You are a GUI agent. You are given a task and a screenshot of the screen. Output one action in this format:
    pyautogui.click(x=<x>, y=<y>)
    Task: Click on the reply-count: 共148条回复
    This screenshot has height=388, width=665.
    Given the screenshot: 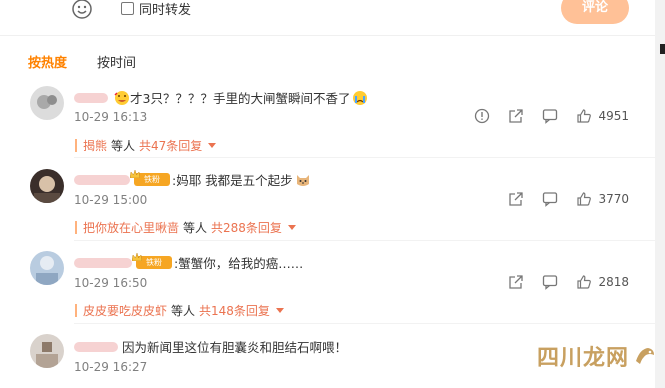 What is the action you would take?
    pyautogui.click(x=234, y=310)
    